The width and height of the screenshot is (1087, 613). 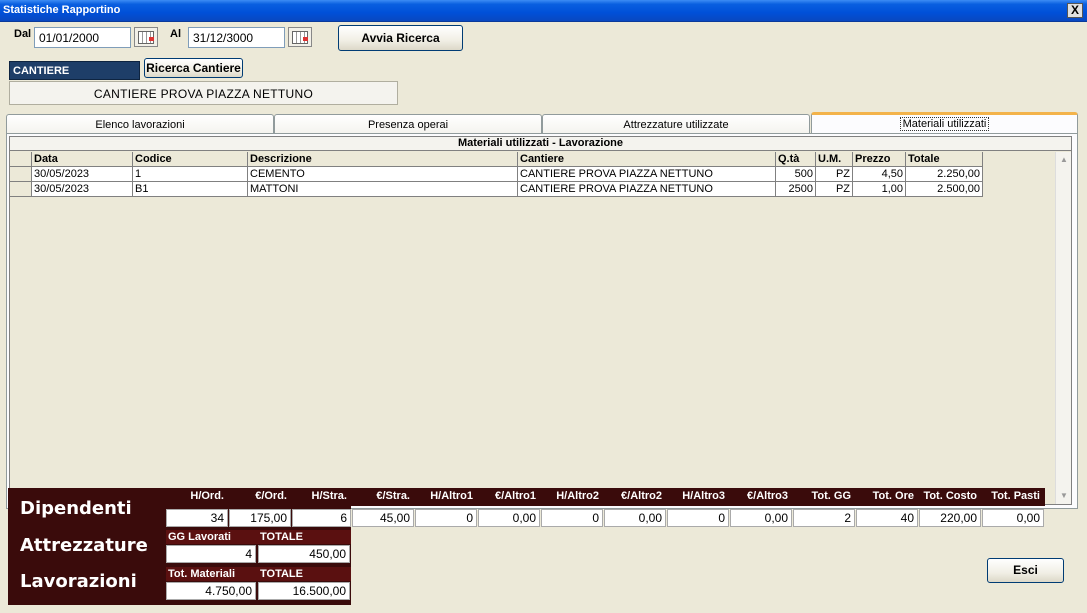 What do you see at coordinates (193, 68) in the screenshot?
I see `ricerca-cantiere-button: Ricerca Cantiere` at bounding box center [193, 68].